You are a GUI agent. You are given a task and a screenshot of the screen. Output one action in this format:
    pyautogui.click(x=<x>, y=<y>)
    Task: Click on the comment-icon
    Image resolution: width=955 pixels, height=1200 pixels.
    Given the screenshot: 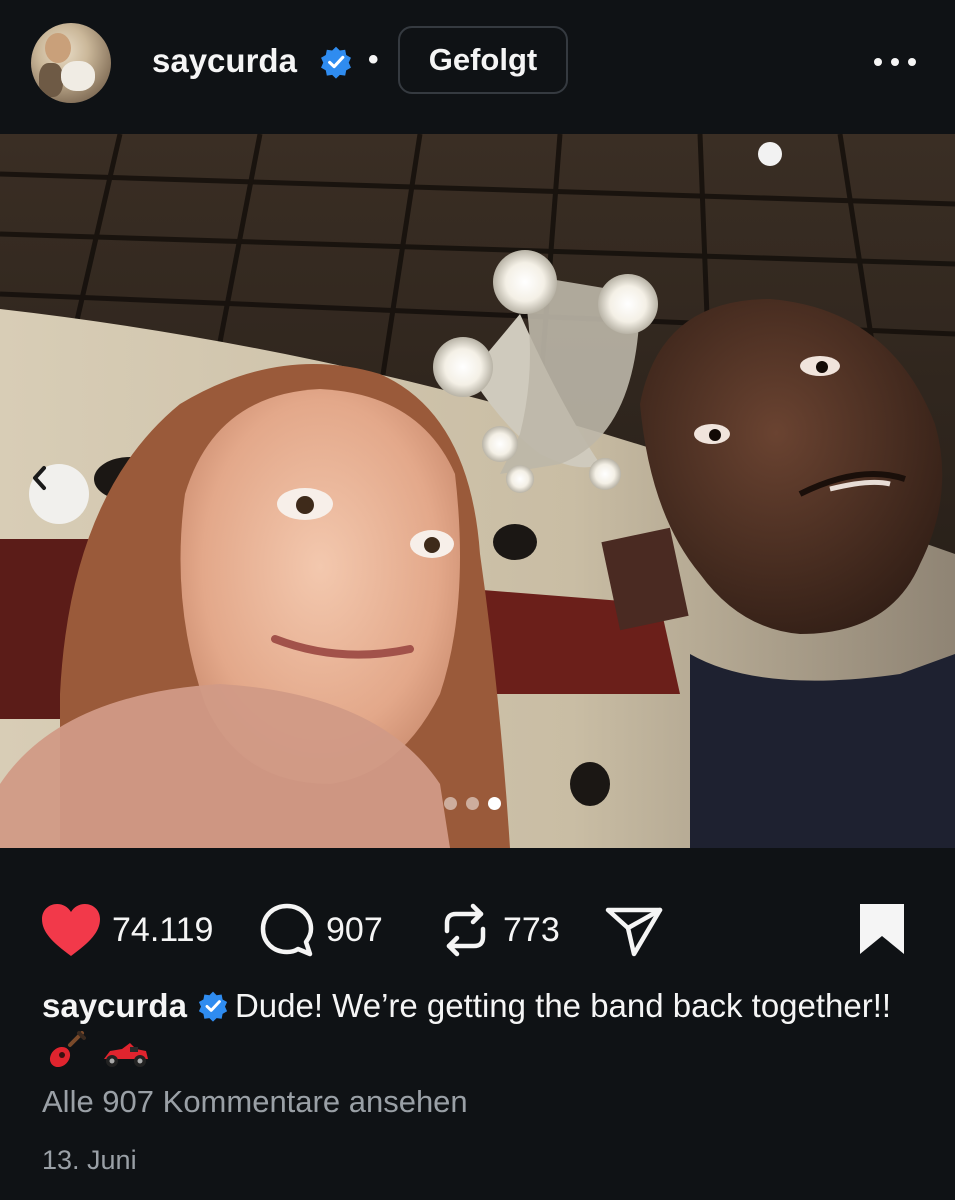 What is the action you would take?
    pyautogui.click(x=287, y=930)
    